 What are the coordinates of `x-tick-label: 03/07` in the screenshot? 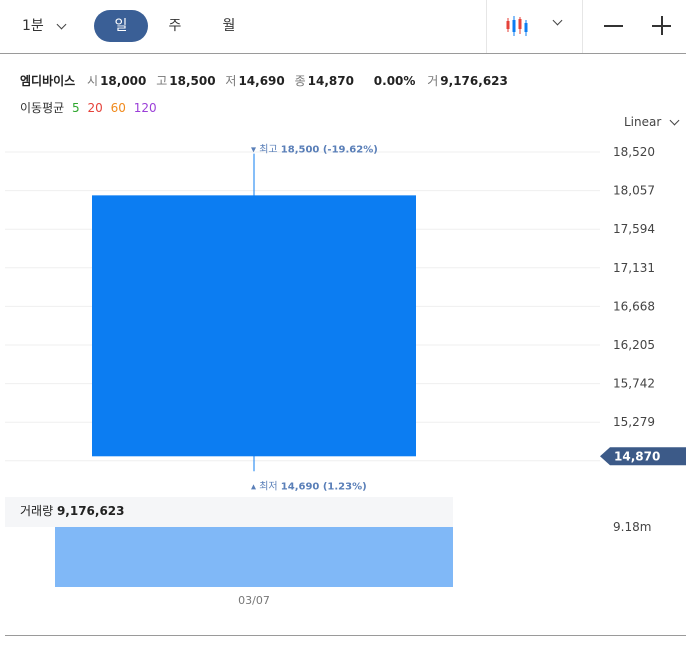 It's located at (254, 600).